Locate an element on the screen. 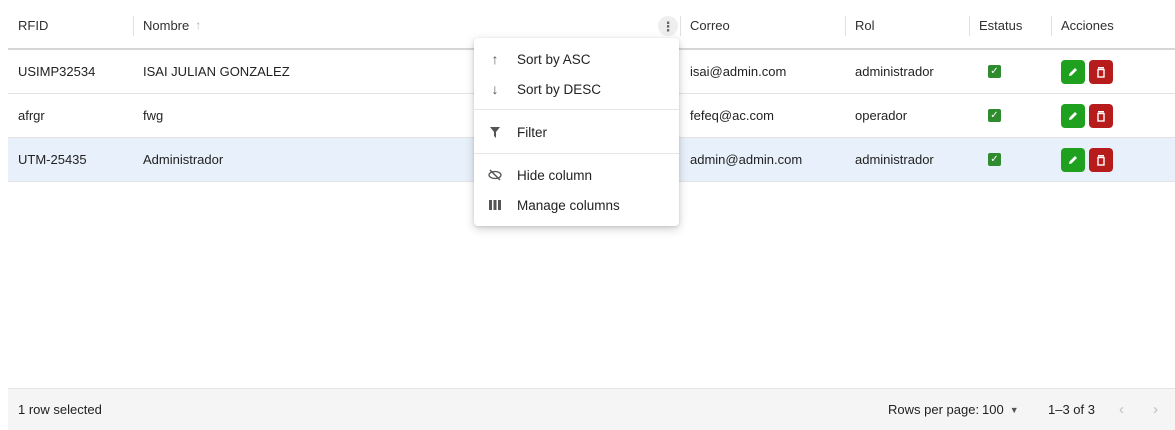 Image resolution: width=1175 pixels, height=430 pixels. page-range: 1–3 of 3 is located at coordinates (1071, 409).